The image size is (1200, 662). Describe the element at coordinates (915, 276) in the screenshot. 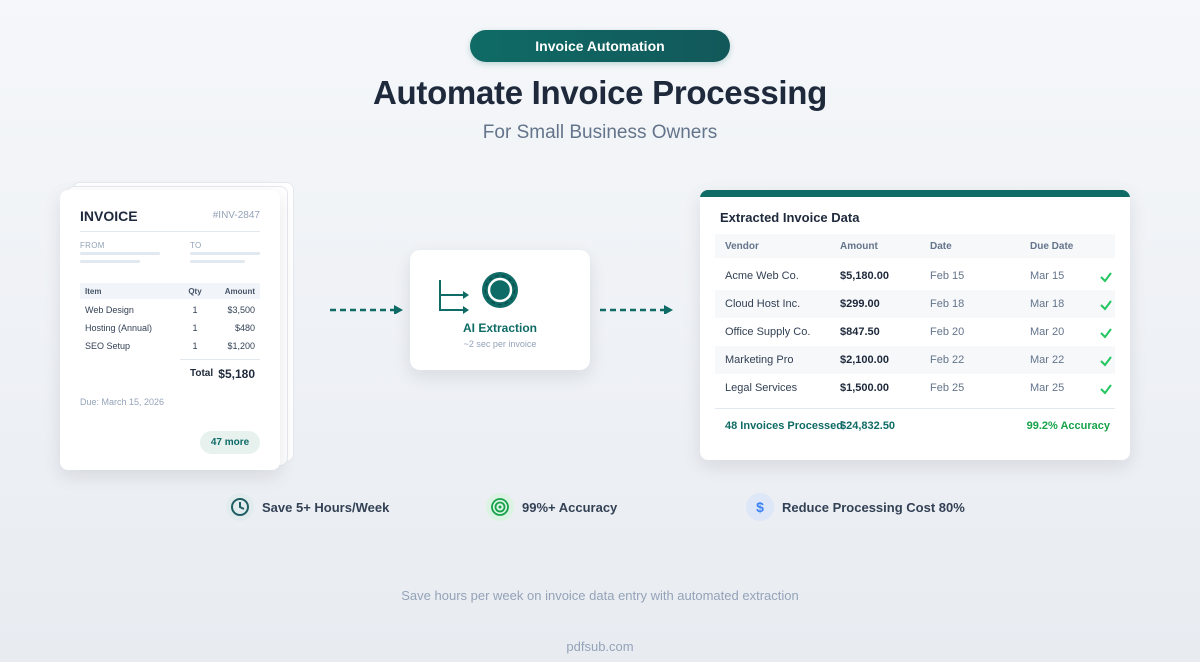

I see `table-row: Acme Web Co. $5,180.00 Feb 15 Mar 15` at that location.